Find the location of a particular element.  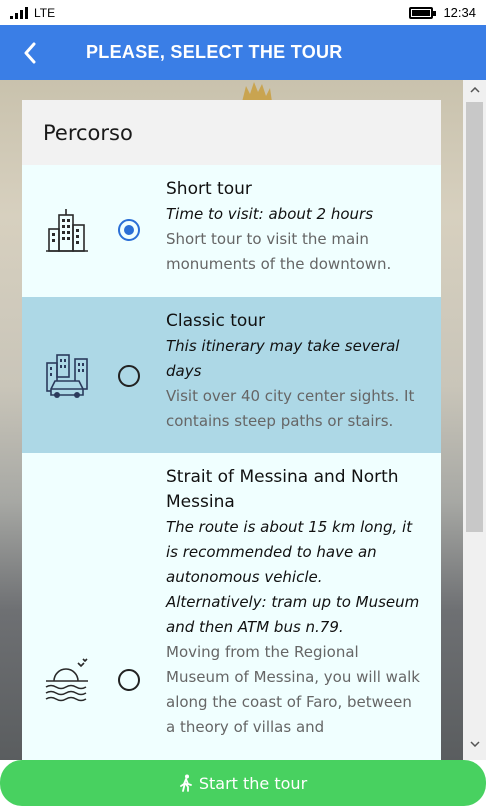

city-buildings-icon is located at coordinates (67, 230).